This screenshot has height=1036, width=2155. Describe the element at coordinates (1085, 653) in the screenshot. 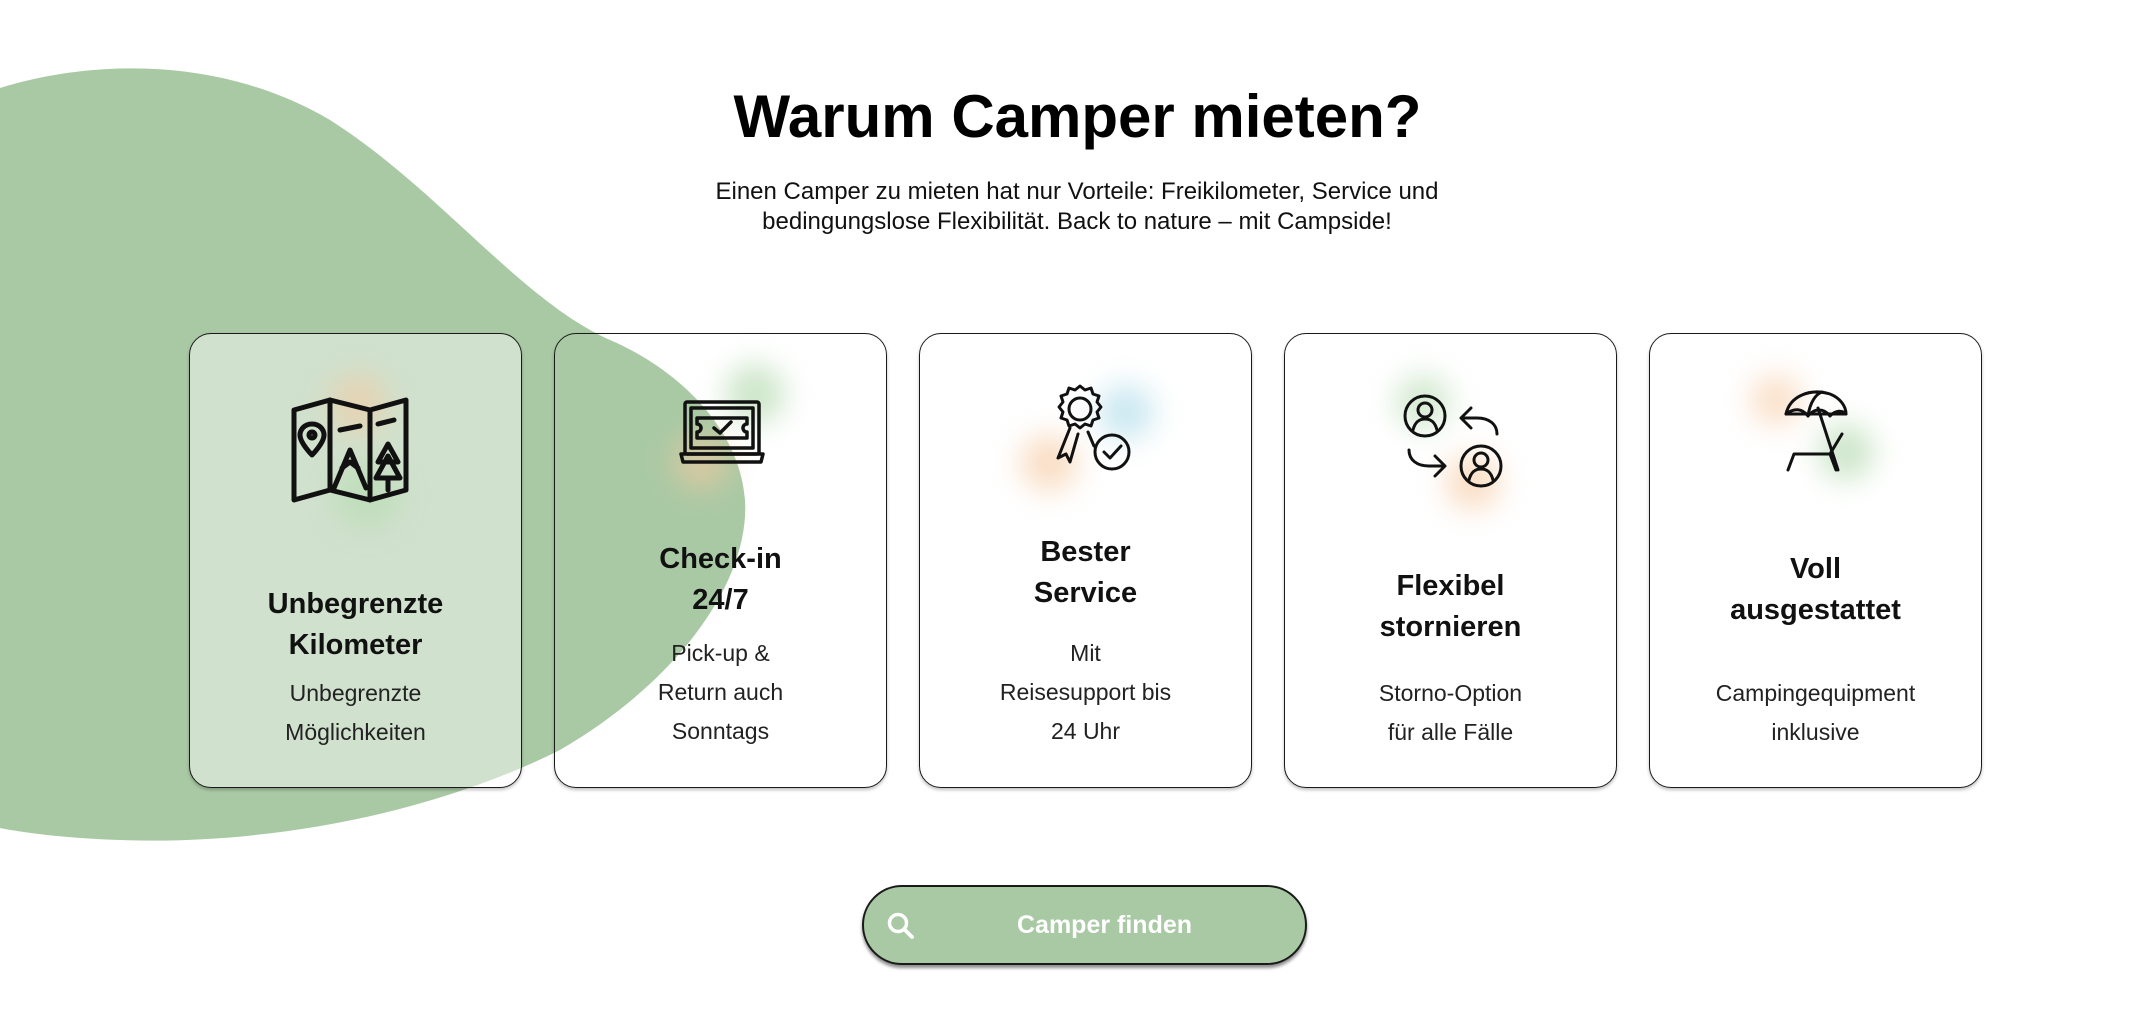

I see `card-text-line-1: Mit` at that location.